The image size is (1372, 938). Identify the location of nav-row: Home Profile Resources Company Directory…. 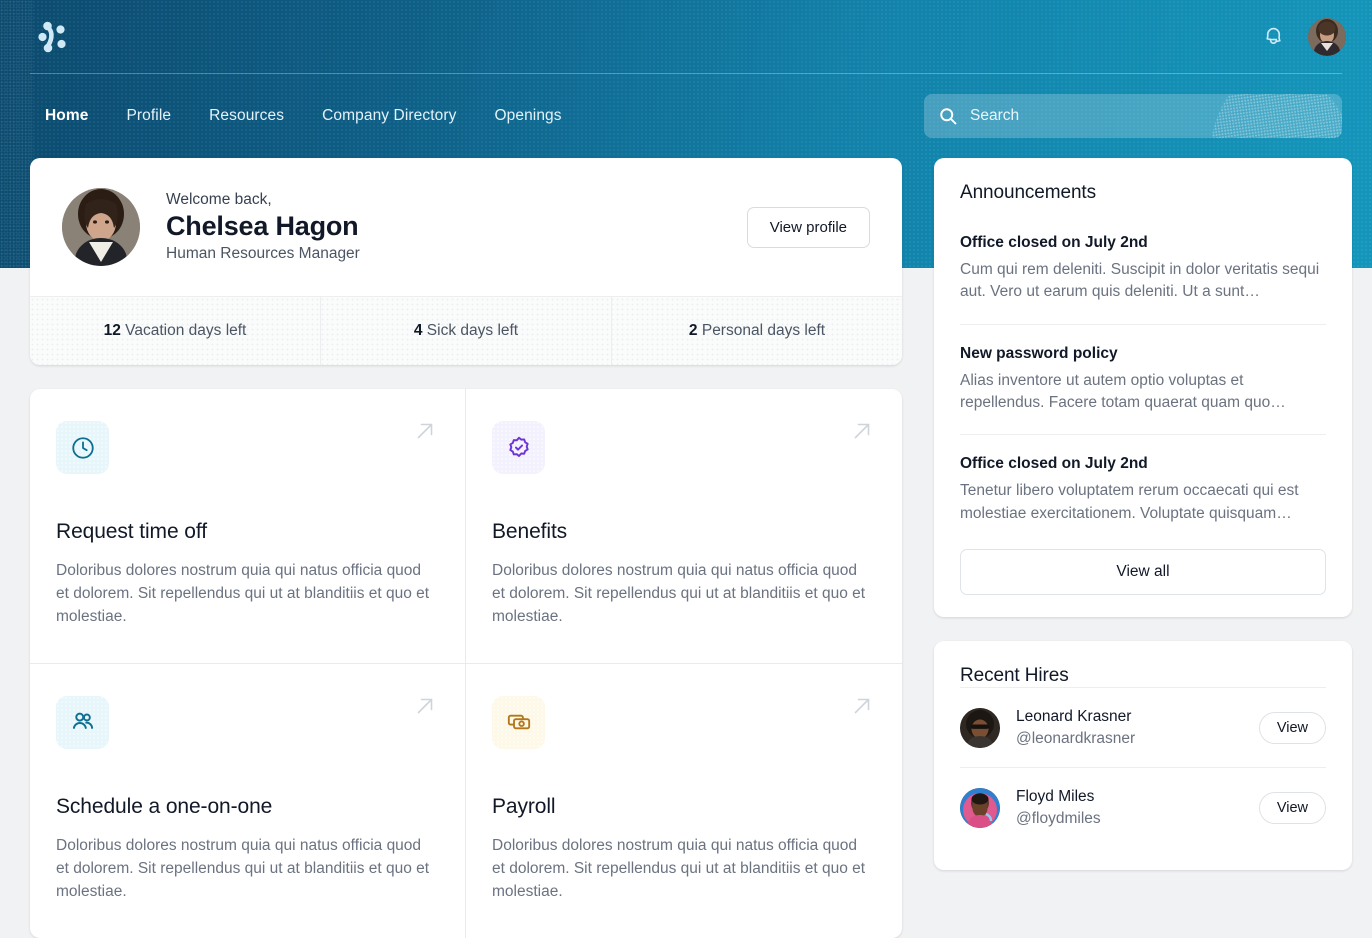
(686, 115).